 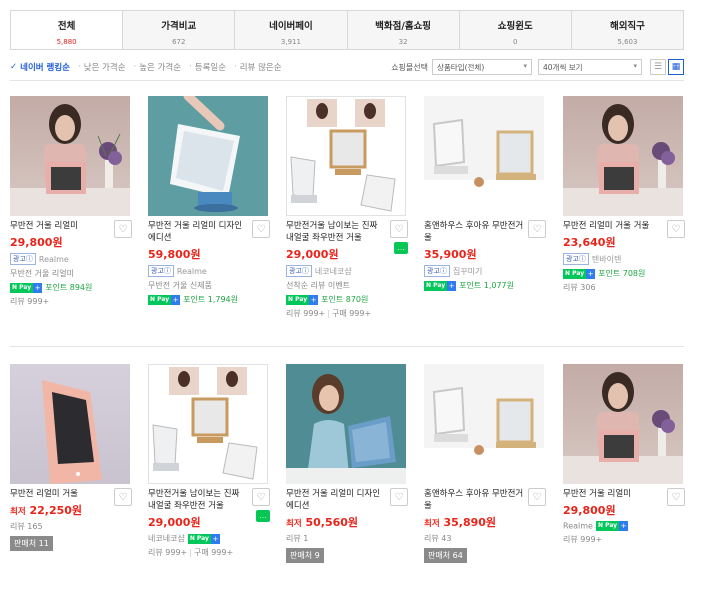 I want to click on sort-ranking: ✓ 네이버 랭킹순, so click(x=40, y=67).